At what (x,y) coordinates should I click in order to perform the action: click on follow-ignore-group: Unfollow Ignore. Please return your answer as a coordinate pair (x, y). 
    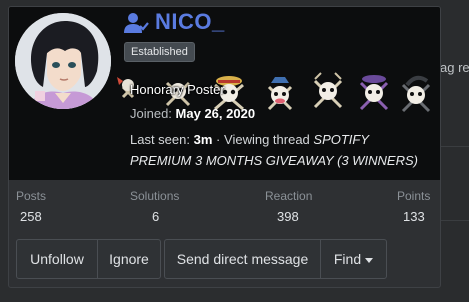
    Looking at the image, I should click on (88, 259).